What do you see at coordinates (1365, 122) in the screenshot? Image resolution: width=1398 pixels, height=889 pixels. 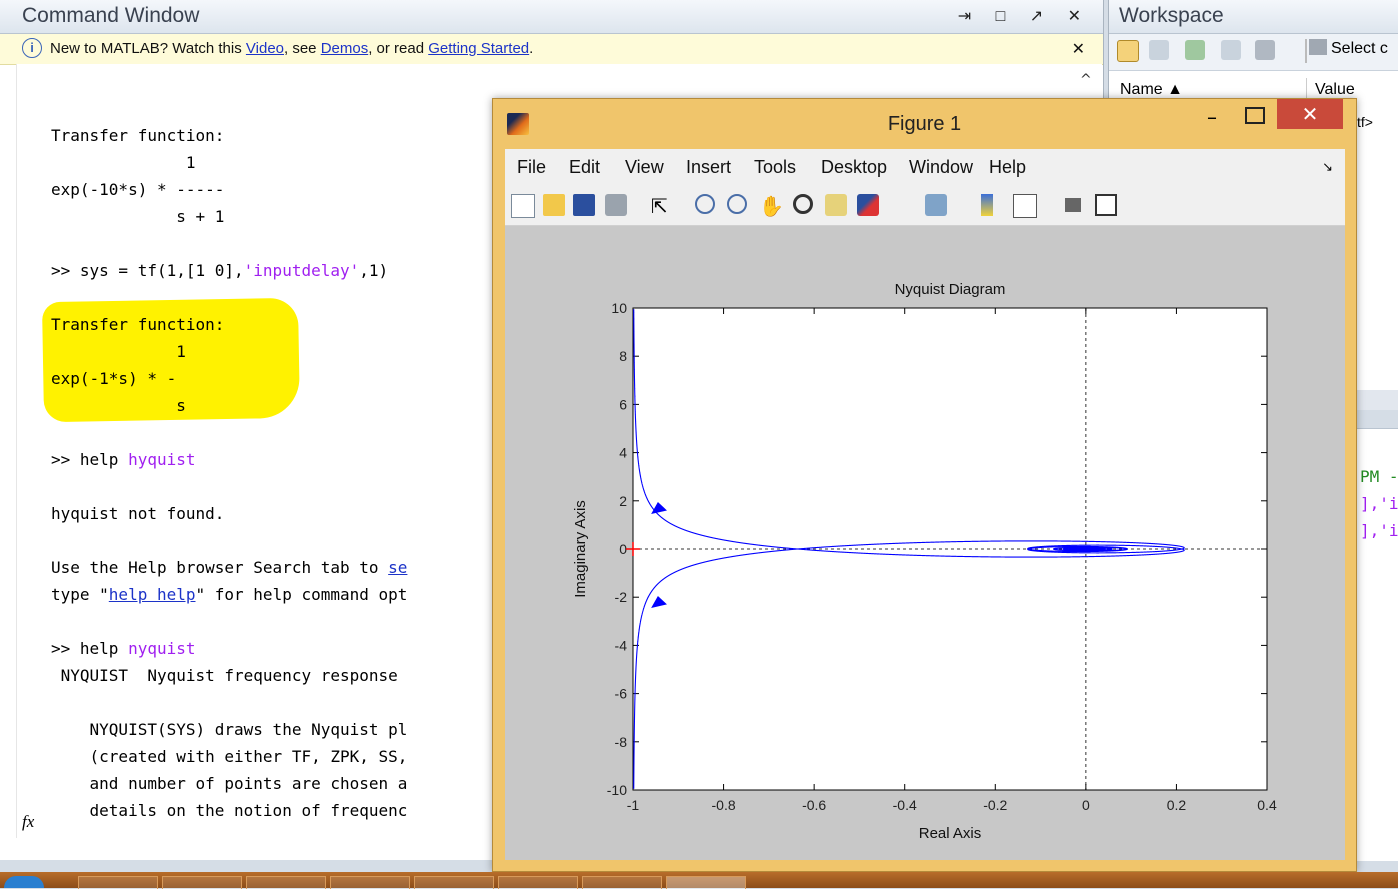 I see `workspace-row-value: tf>` at bounding box center [1365, 122].